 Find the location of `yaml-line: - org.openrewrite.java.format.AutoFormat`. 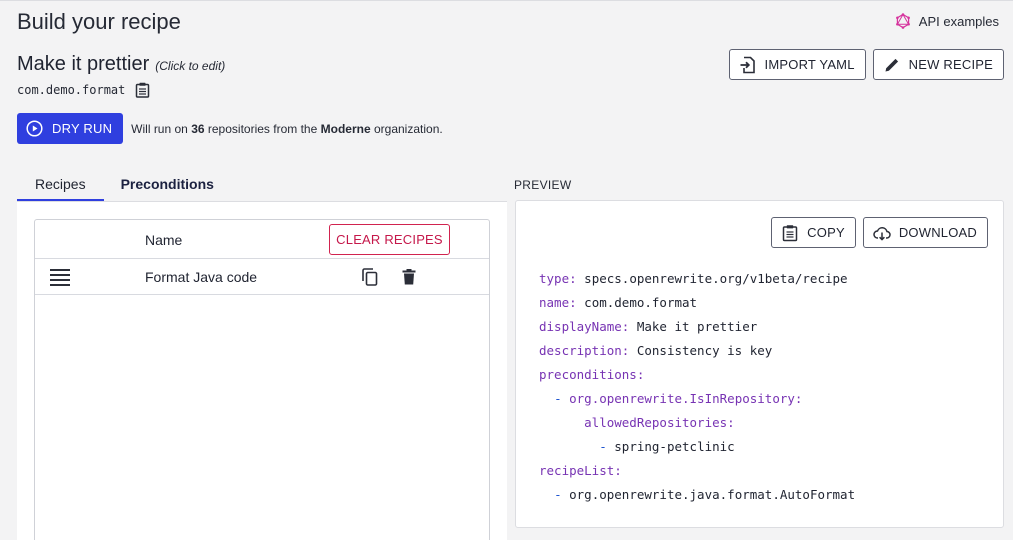

yaml-line: - org.openrewrite.java.format.AutoFormat is located at coordinates (697, 495).